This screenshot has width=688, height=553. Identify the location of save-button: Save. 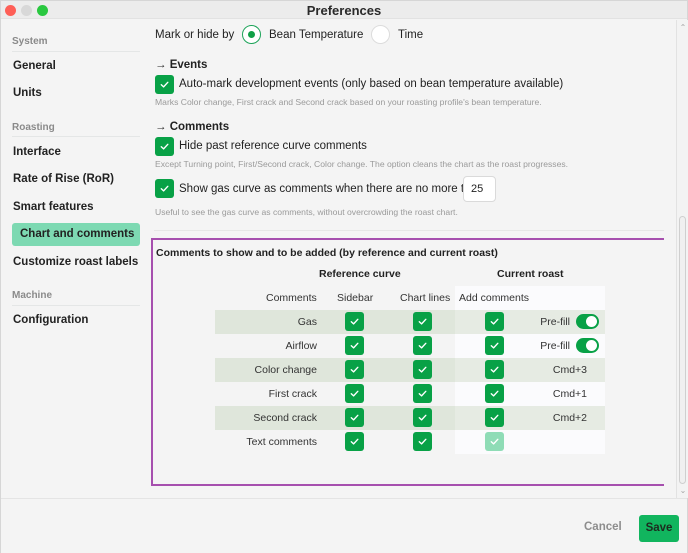
(659, 528).